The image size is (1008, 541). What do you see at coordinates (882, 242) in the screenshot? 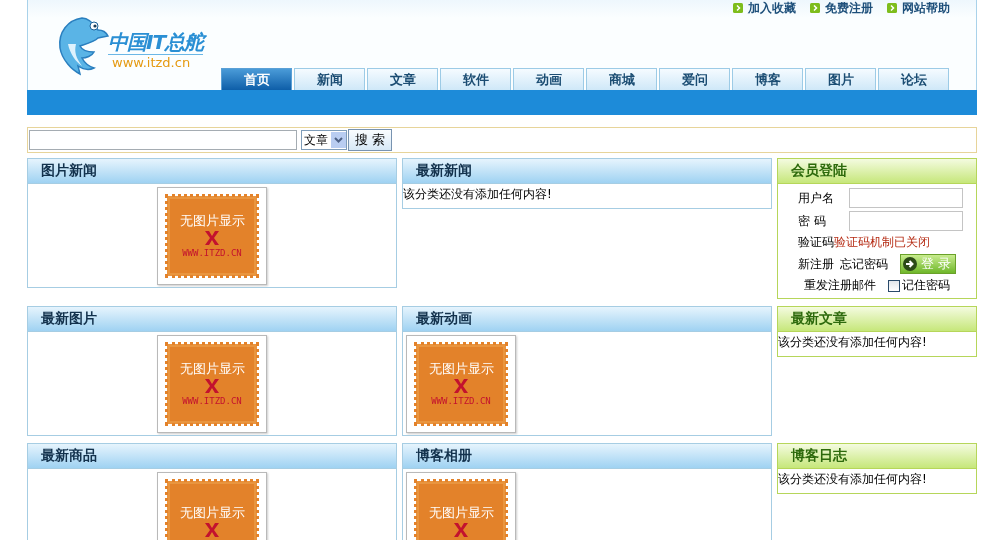
I see `captcha-status: 验证码机制已关闭` at bounding box center [882, 242].